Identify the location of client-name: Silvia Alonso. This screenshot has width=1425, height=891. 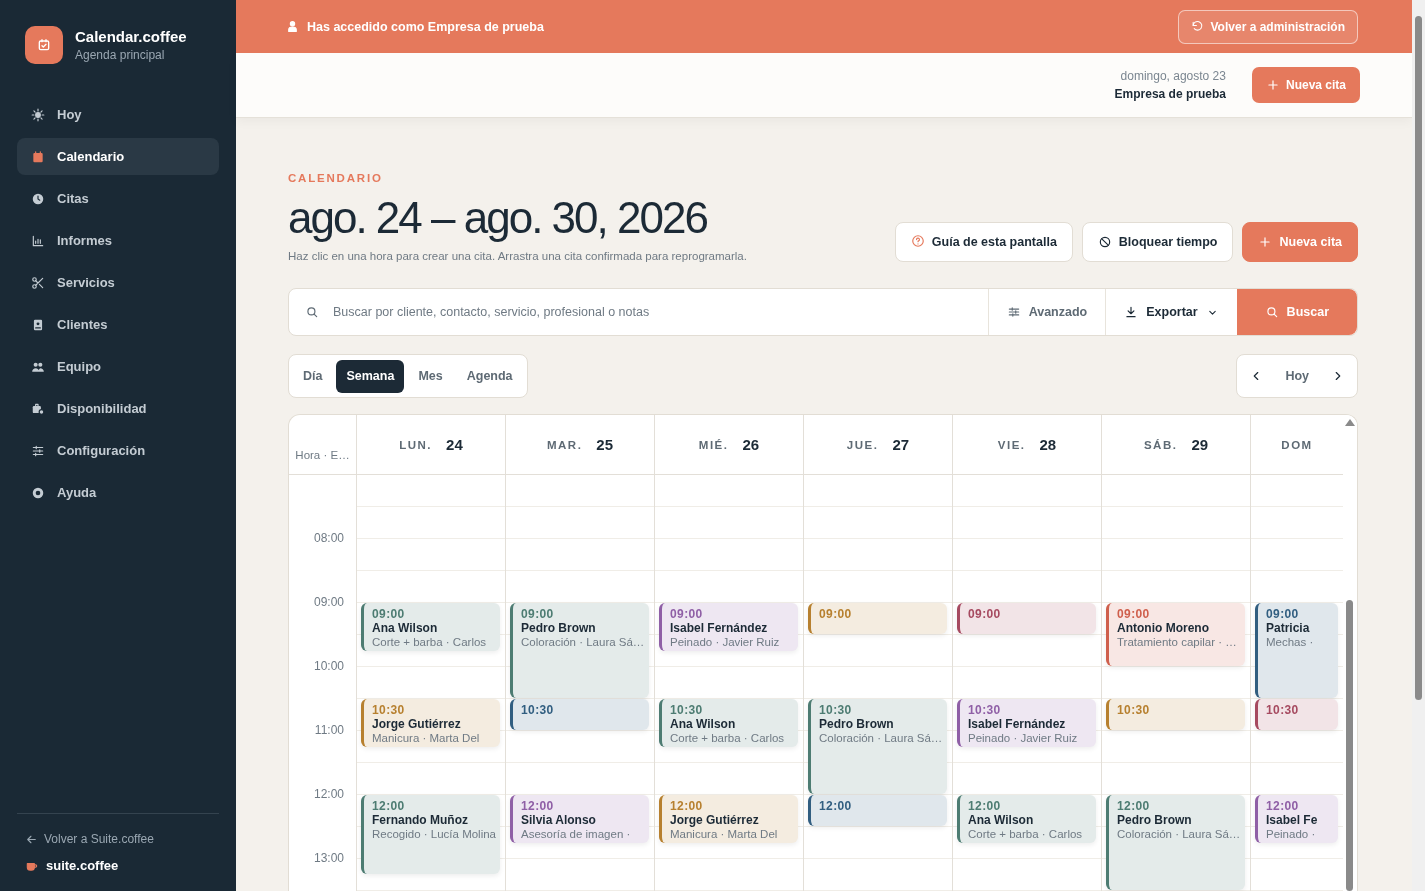
(559, 820).